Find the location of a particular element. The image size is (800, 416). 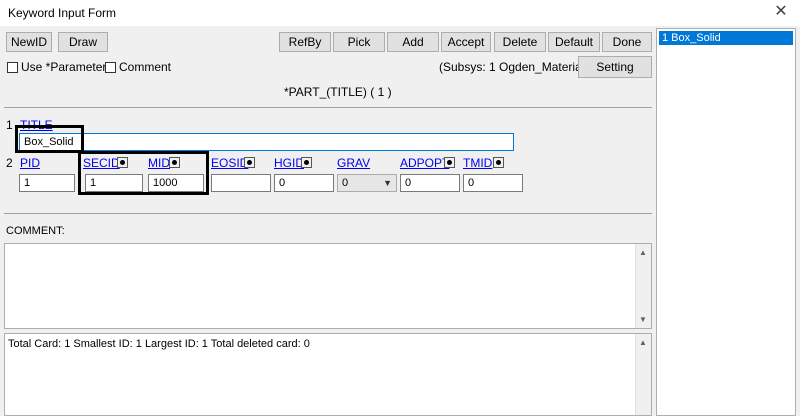

pid-input: 1 is located at coordinates (47, 183).